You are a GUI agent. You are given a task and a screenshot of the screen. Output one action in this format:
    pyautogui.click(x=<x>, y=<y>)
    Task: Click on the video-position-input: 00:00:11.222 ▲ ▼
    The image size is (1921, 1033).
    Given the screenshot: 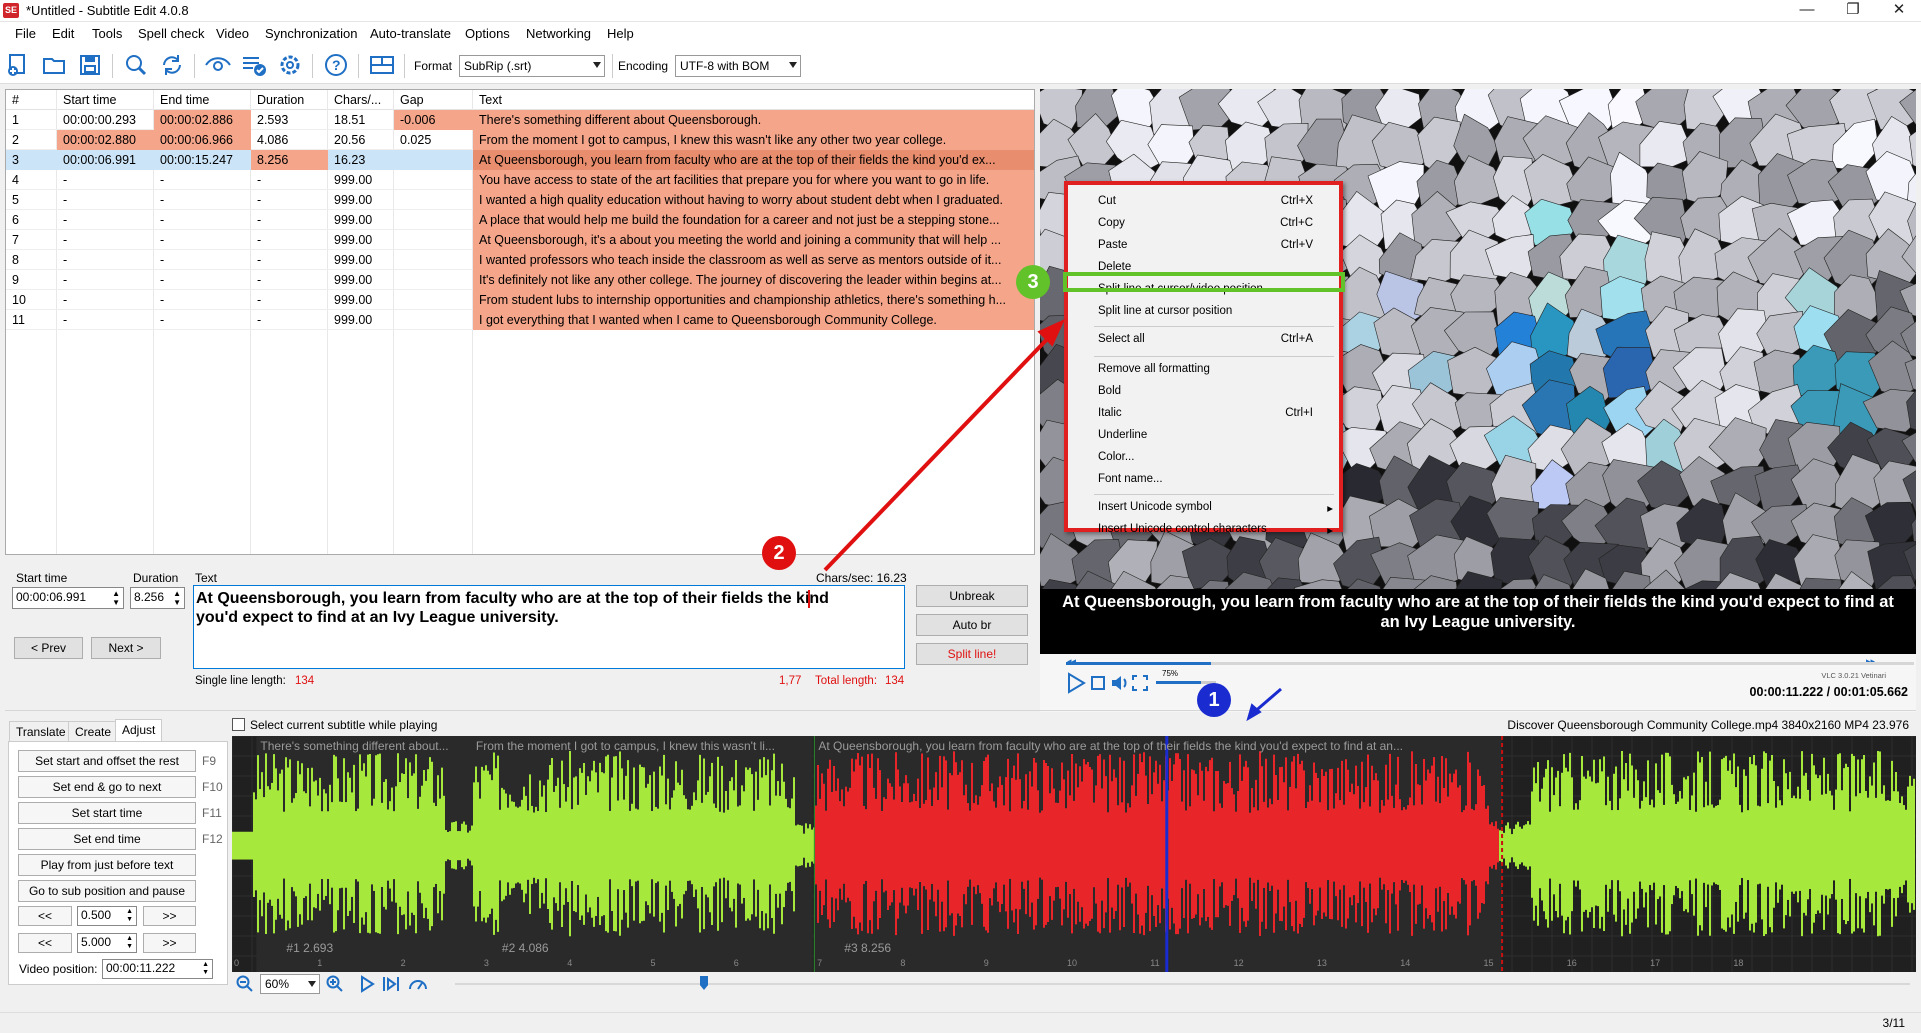 What is the action you would take?
    pyautogui.click(x=157, y=969)
    